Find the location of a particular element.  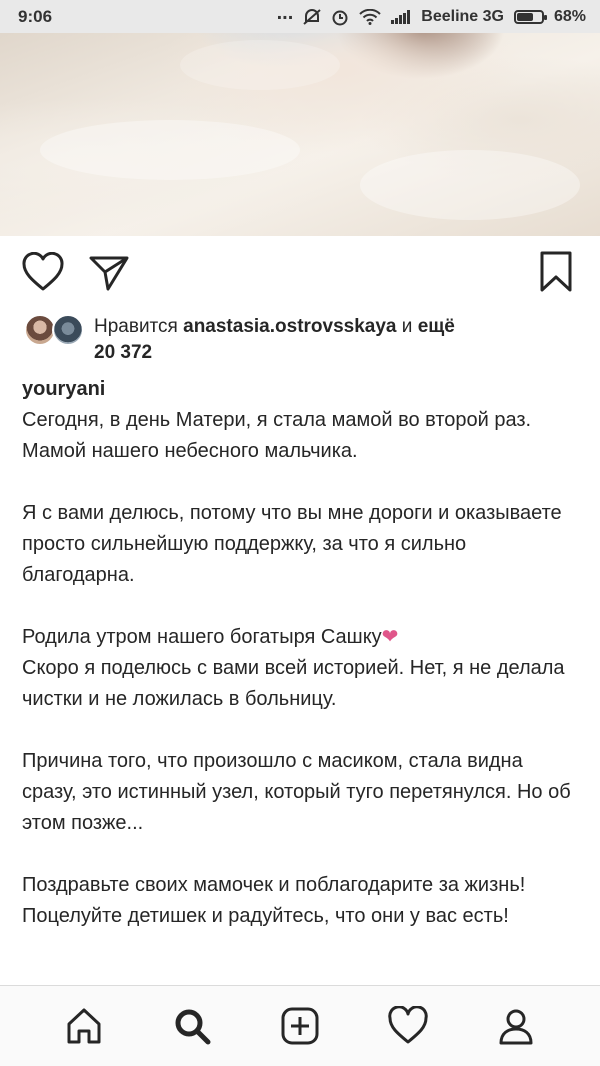

battery-fill is located at coordinates (525, 16).